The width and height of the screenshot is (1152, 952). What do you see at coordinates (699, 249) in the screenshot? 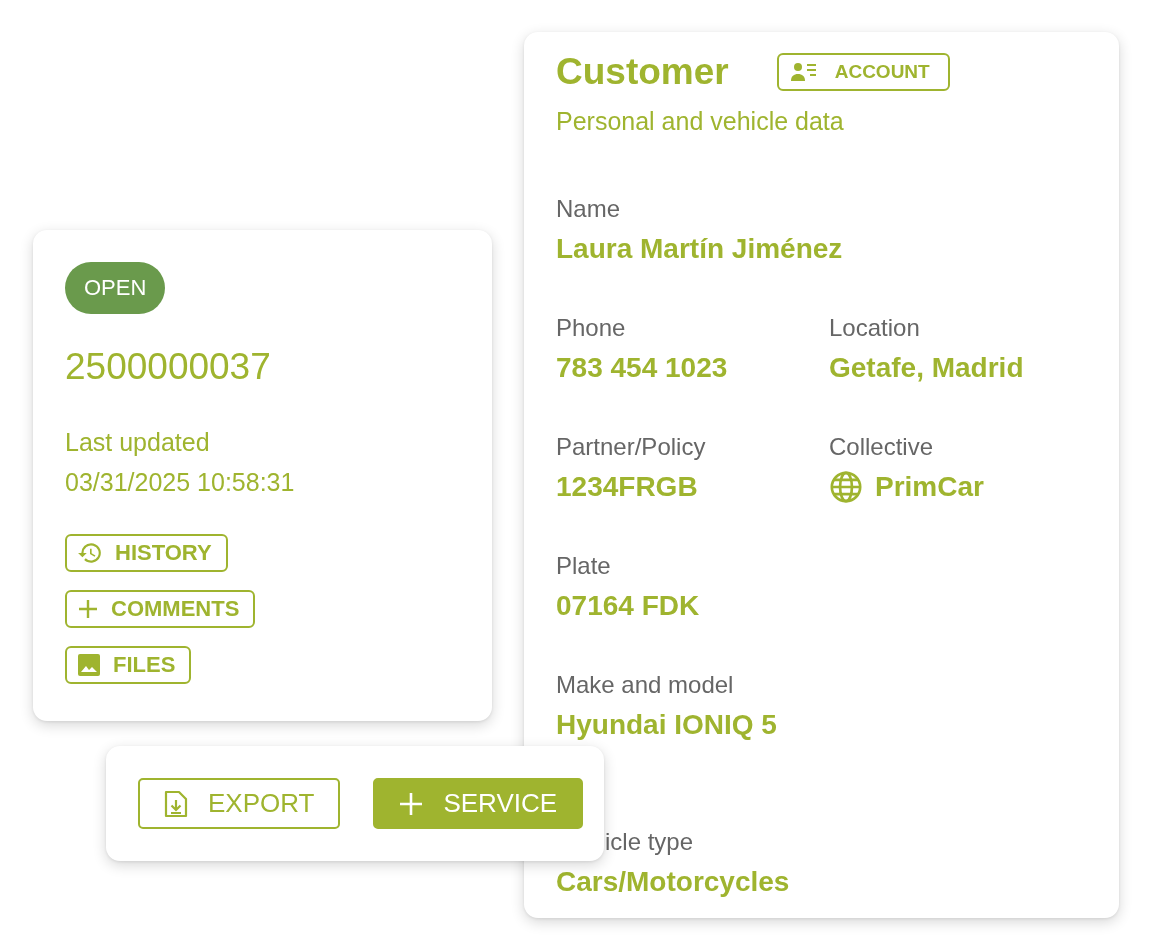
I see `field-value: Laura Martín Jiménez` at bounding box center [699, 249].